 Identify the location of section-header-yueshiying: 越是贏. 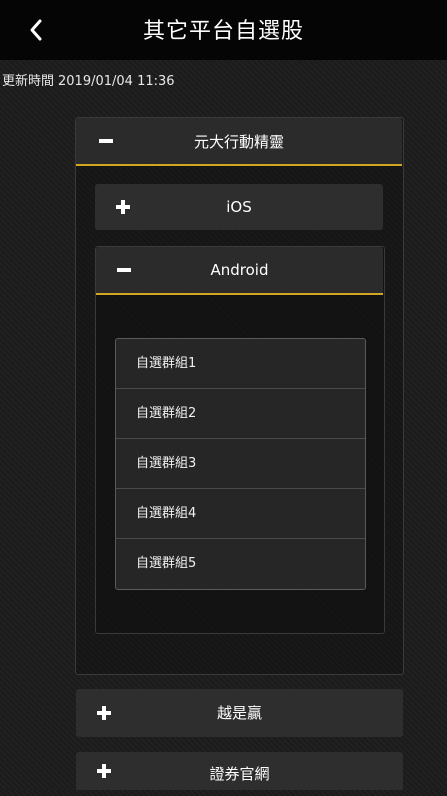
(239, 713).